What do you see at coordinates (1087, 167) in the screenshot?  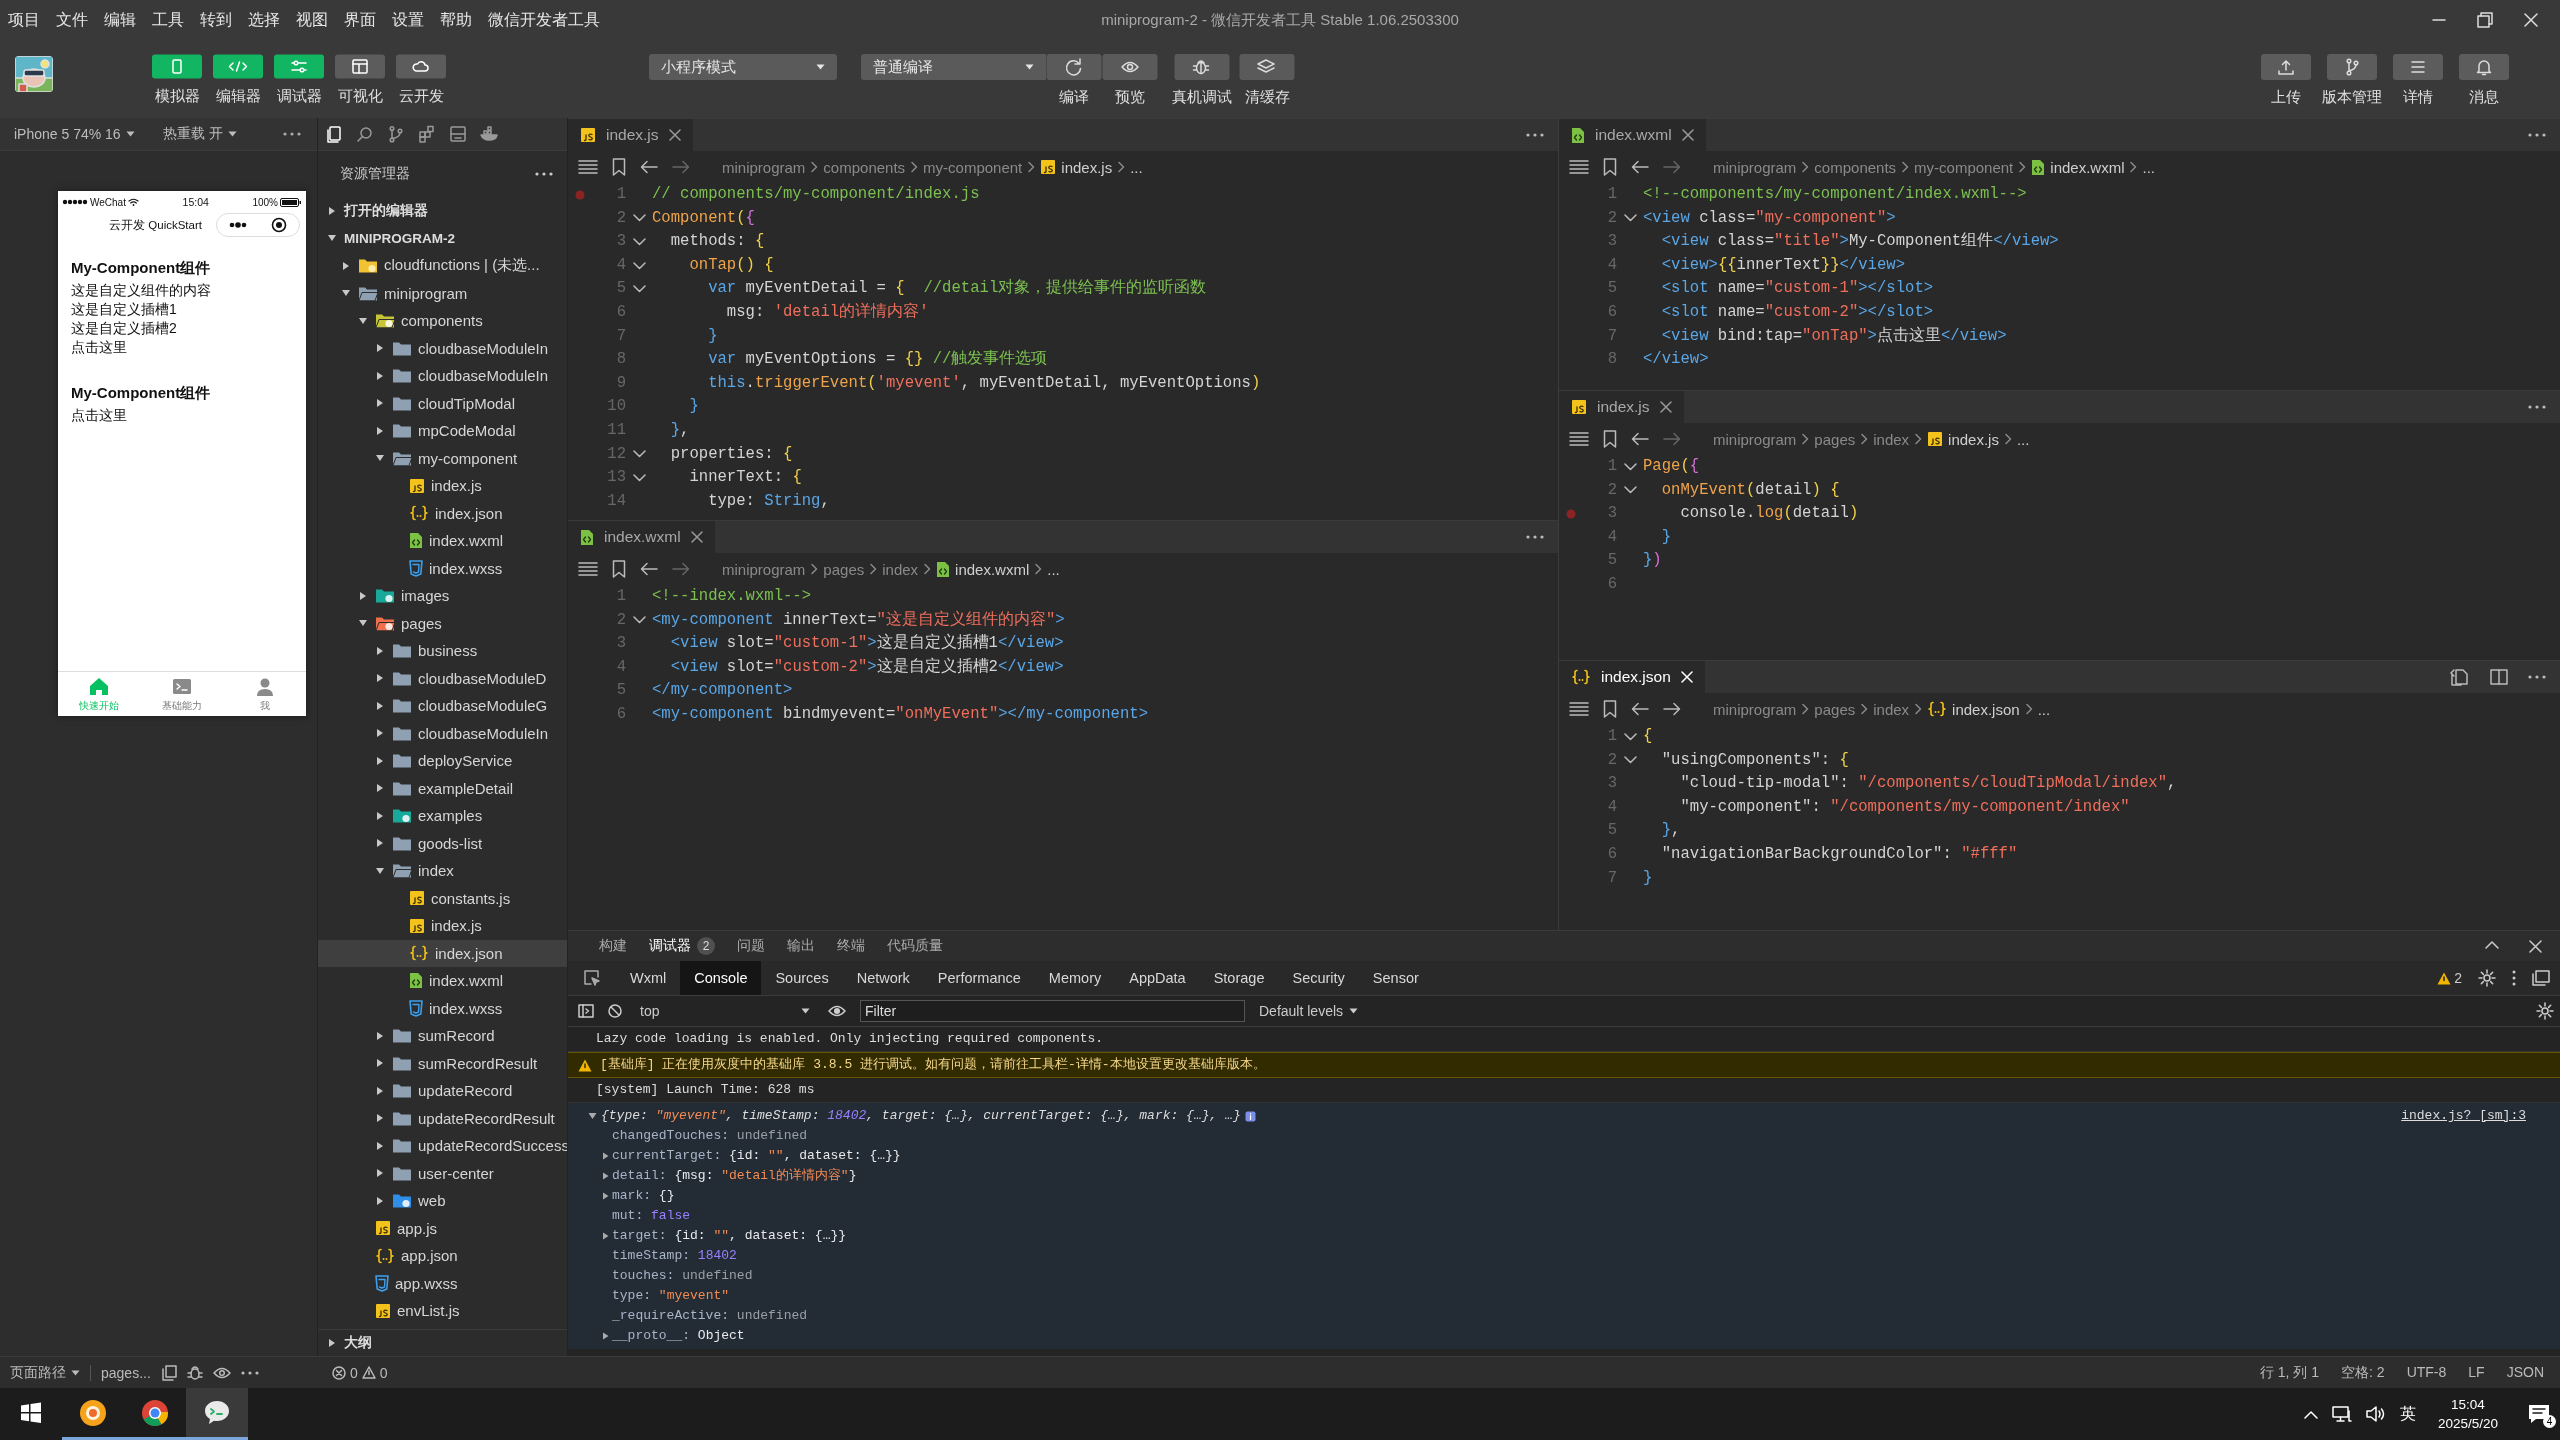 I see `breadcrumb-item: index.js` at bounding box center [1087, 167].